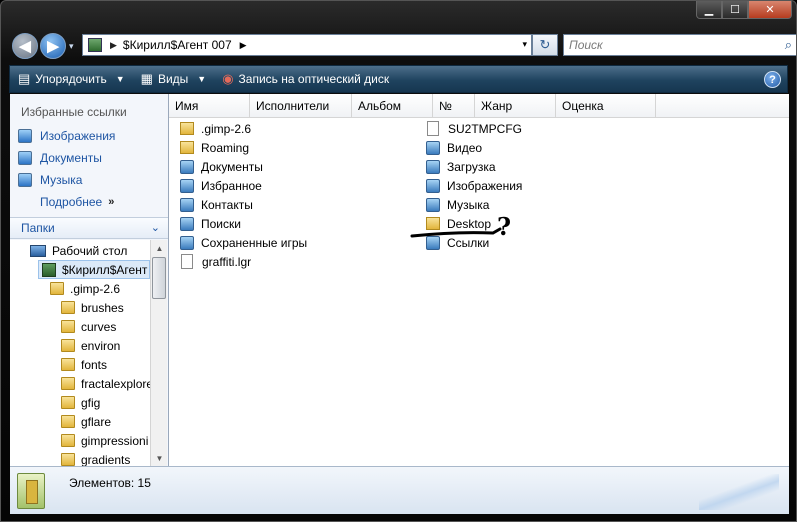 This screenshot has height=522, width=797. I want to click on file-item-label: Контакты, so click(227, 204).